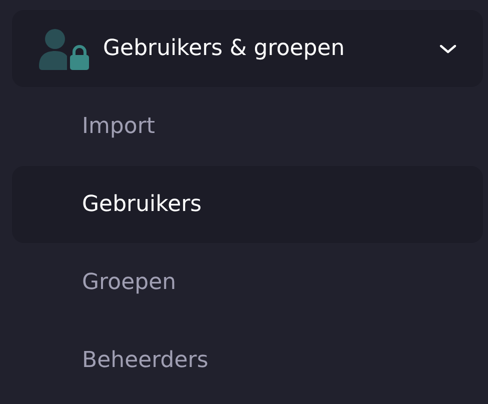 The width and height of the screenshot is (488, 404). Describe the element at coordinates (448, 49) in the screenshot. I see `chevron-icon` at that location.